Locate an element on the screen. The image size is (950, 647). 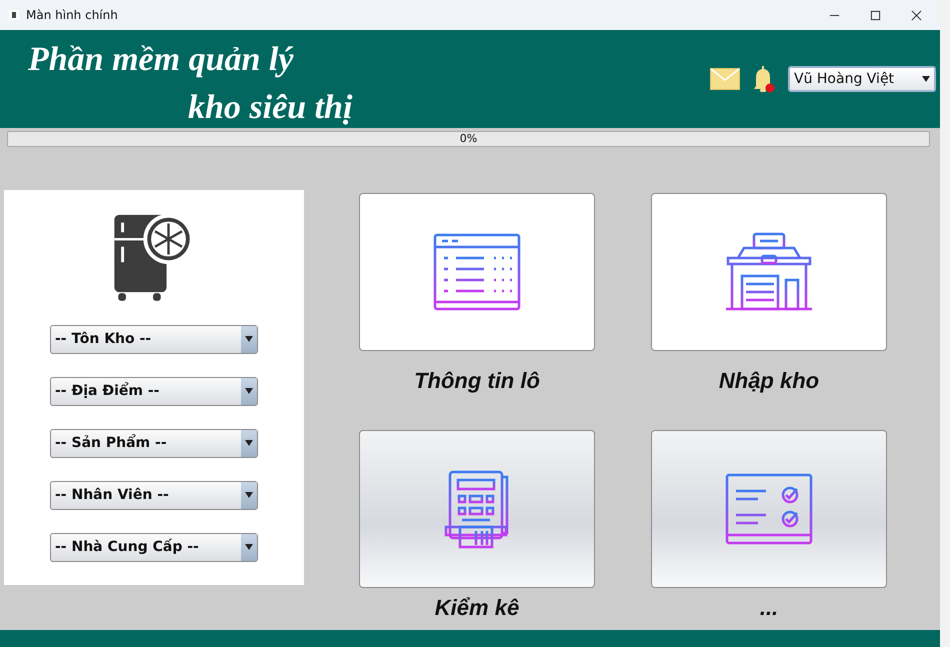
tile-label: Kiểm kê is located at coordinates (477, 608).